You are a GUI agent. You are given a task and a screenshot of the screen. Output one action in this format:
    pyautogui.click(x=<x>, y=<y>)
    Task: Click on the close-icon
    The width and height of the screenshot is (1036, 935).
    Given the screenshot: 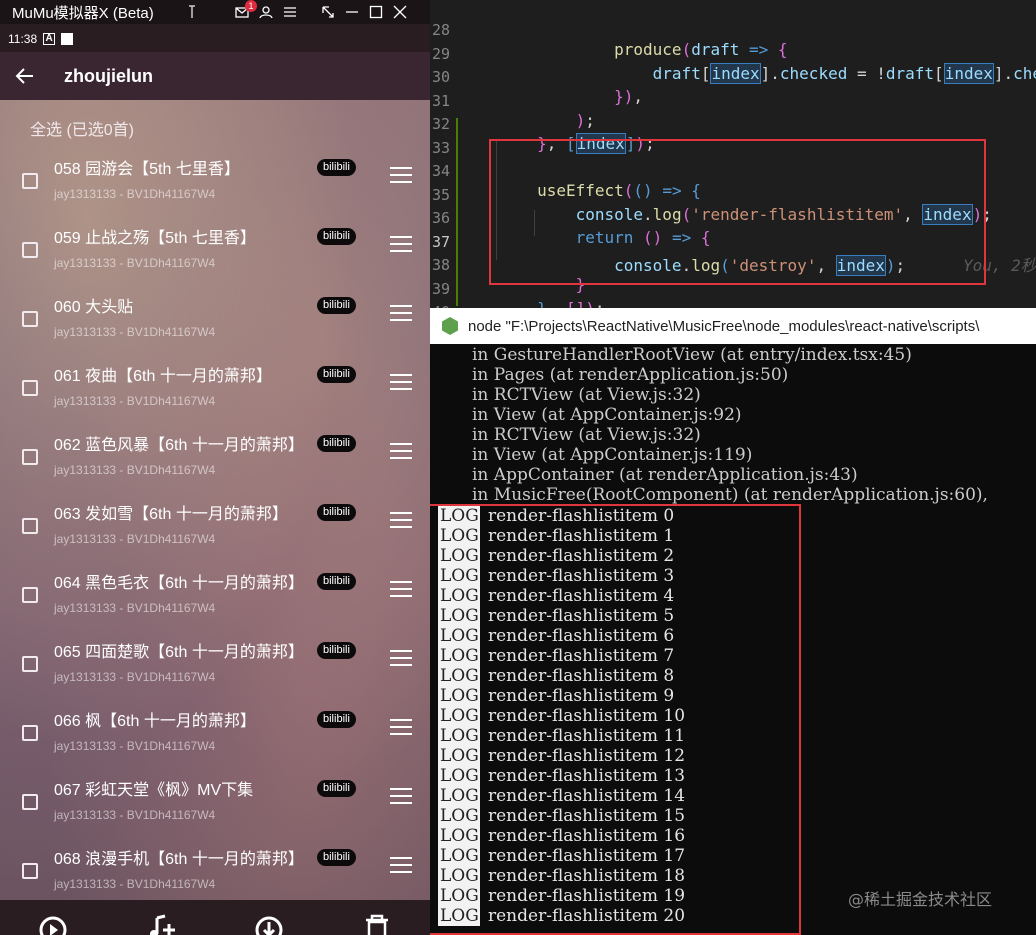 What is the action you would take?
    pyautogui.click(x=400, y=12)
    